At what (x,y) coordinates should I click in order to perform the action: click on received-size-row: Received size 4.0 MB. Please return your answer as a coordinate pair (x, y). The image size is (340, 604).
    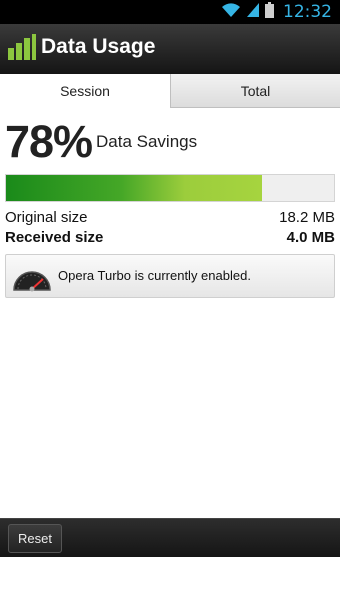
    Looking at the image, I should click on (170, 237).